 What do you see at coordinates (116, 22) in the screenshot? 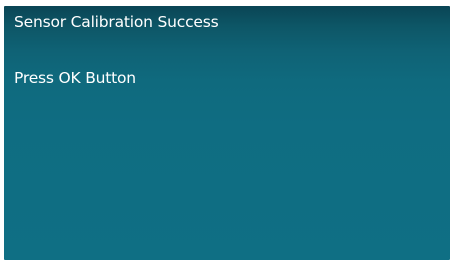
I see `calibration-status-title: Sensor Calibration Success` at bounding box center [116, 22].